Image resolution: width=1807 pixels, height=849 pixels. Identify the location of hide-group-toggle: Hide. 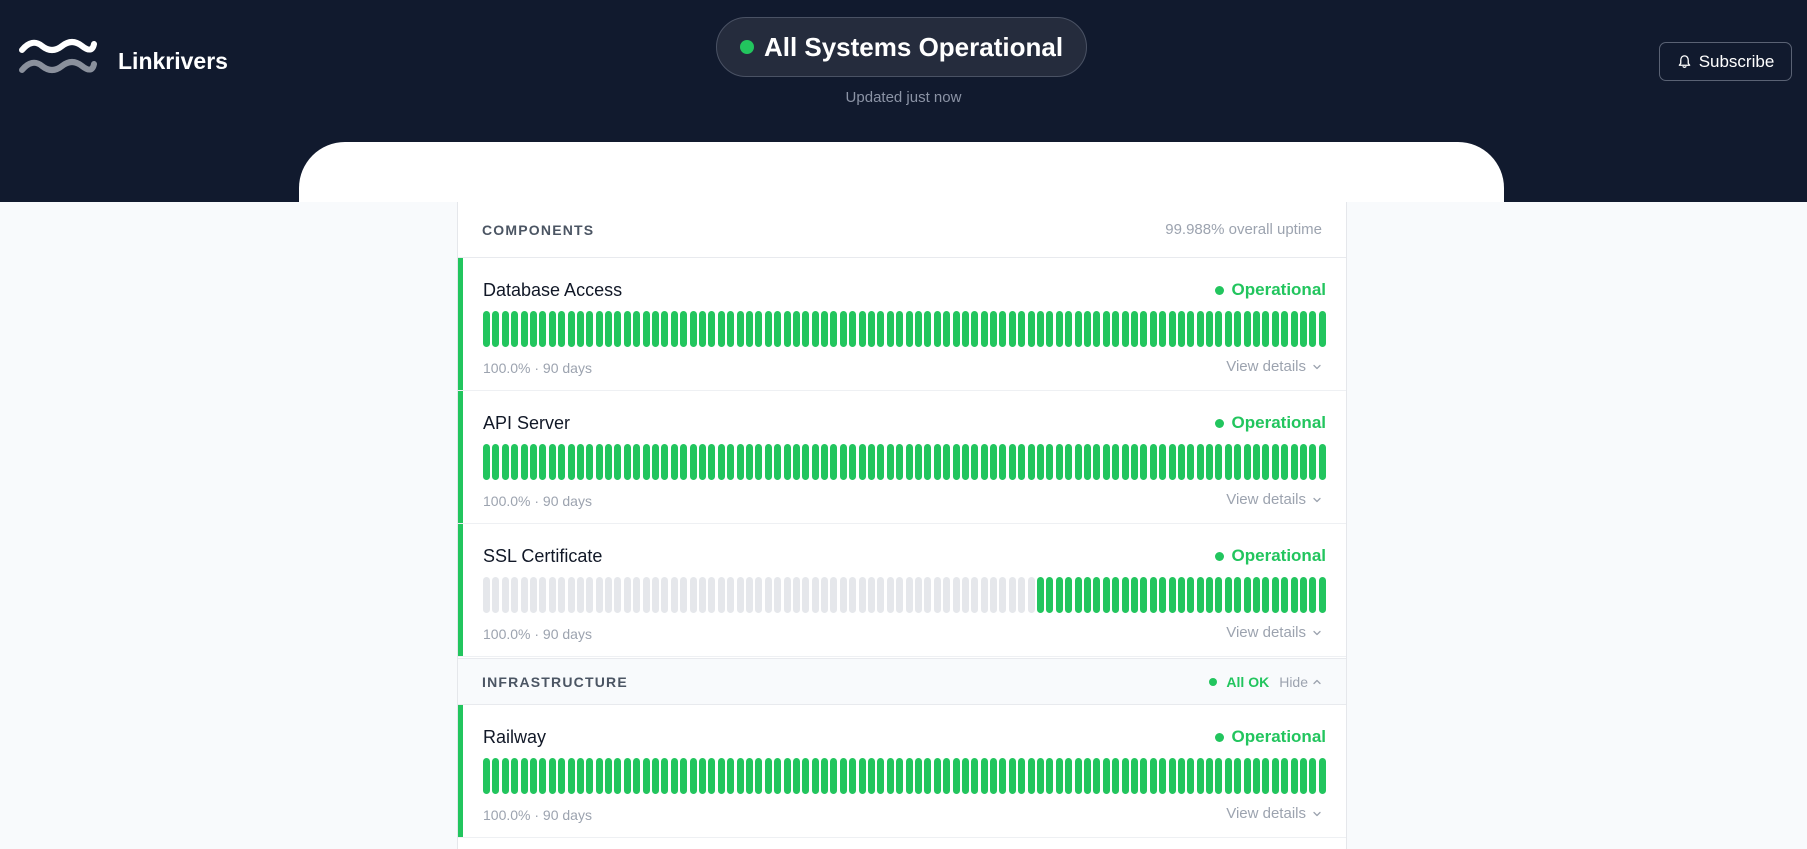
(1300, 682).